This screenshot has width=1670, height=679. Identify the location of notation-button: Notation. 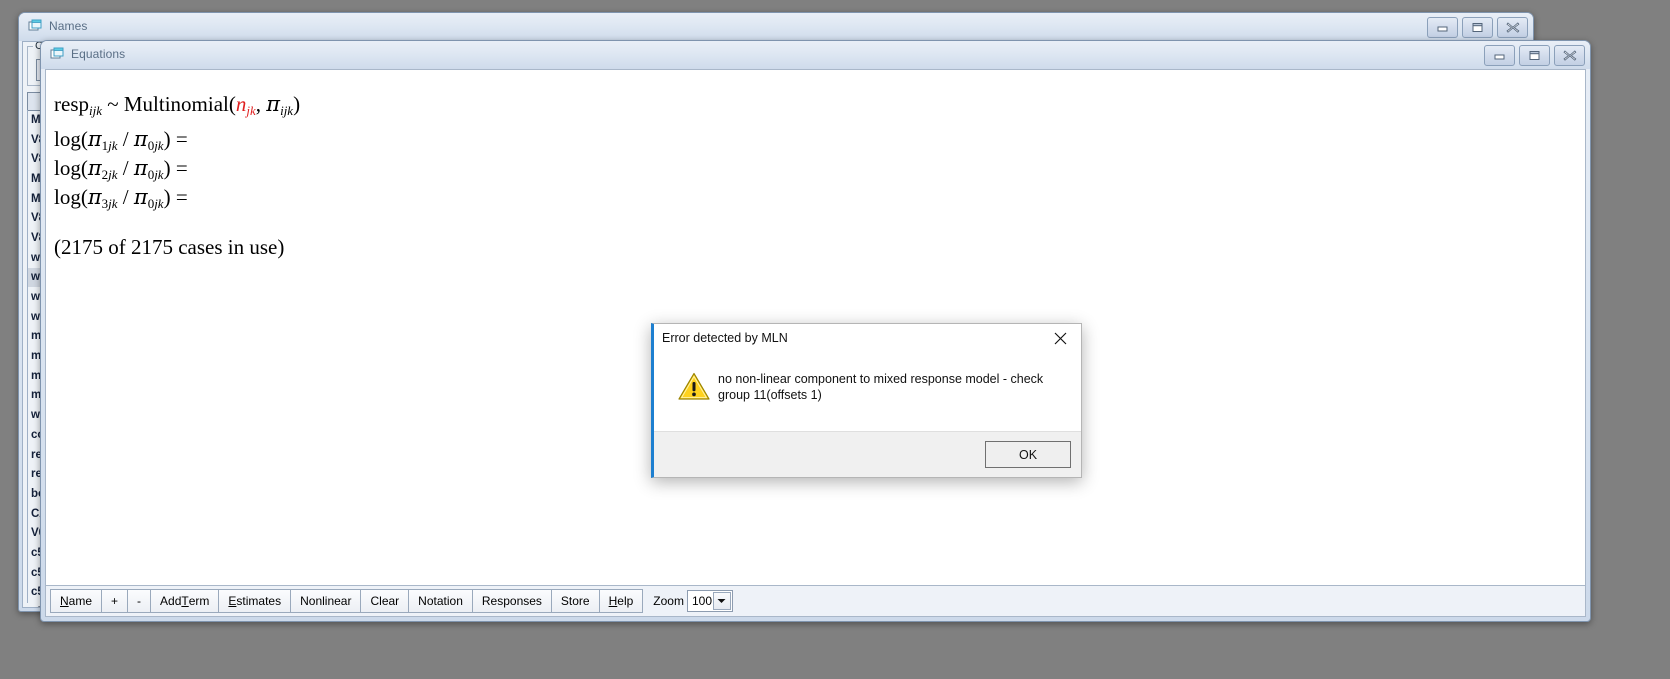
(441, 601).